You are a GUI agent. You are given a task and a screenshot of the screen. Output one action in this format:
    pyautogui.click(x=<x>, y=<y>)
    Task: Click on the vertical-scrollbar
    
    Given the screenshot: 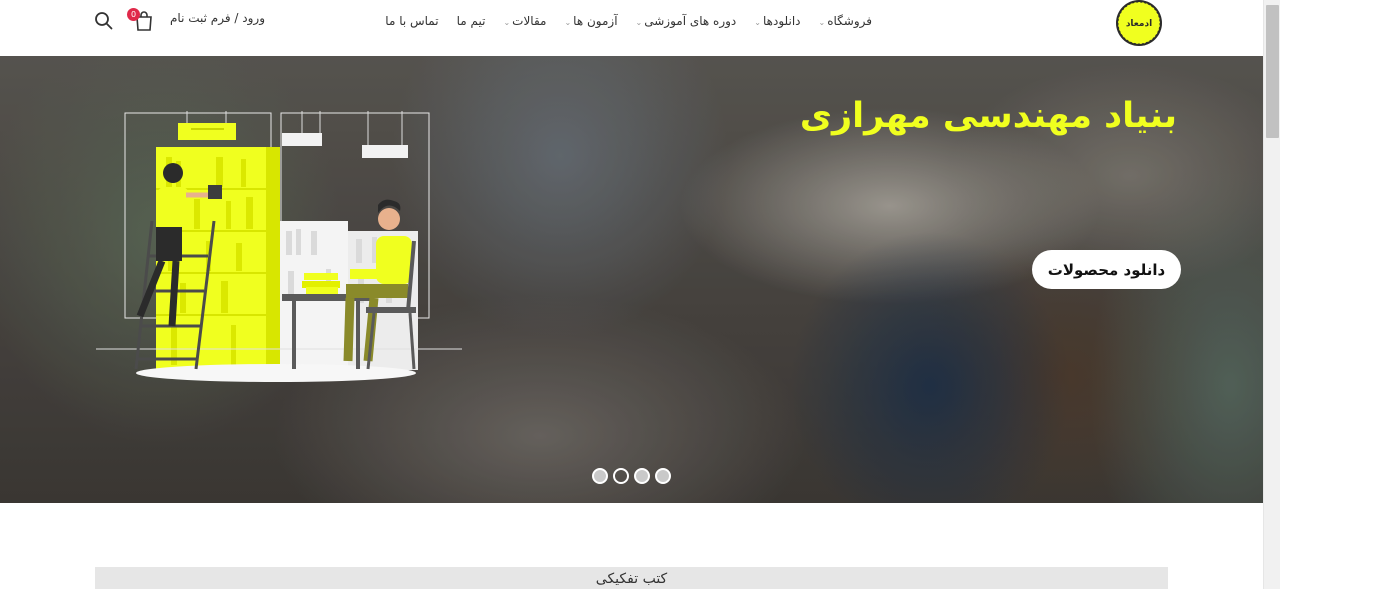 What is the action you would take?
    pyautogui.click(x=1271, y=294)
    